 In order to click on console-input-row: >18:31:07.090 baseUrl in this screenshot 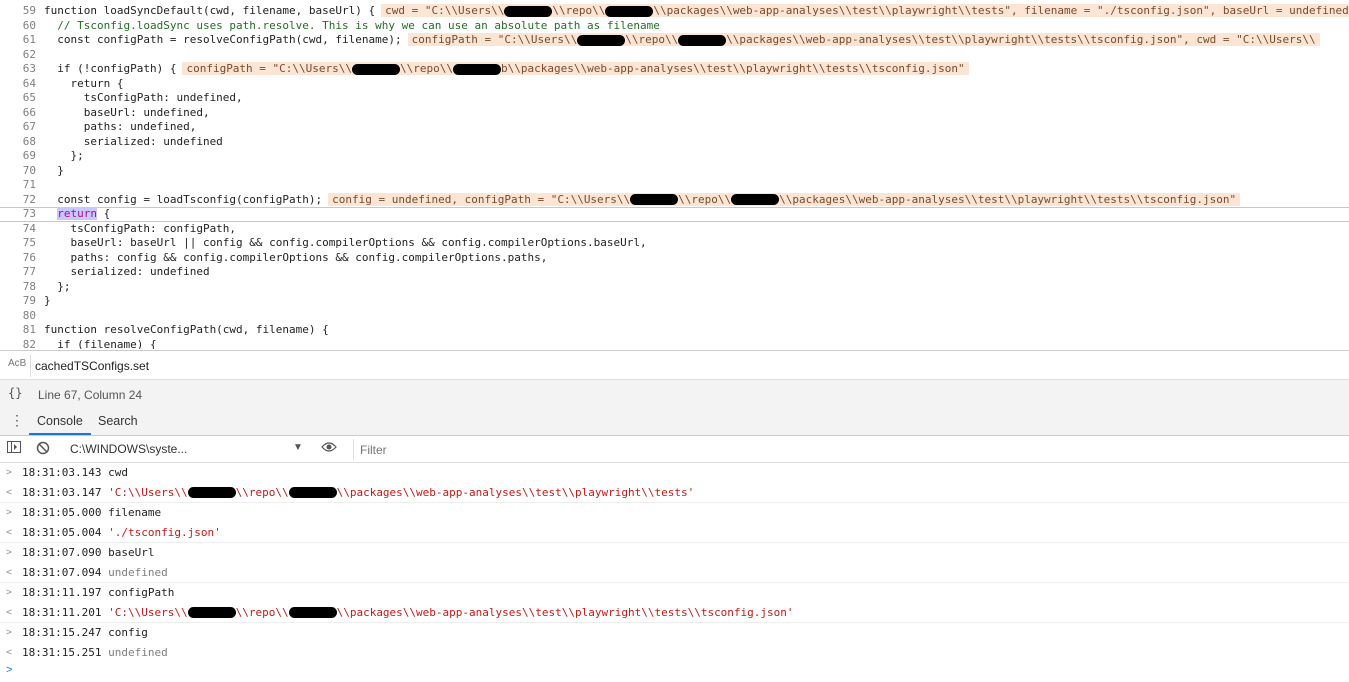, I will do `click(674, 552)`.